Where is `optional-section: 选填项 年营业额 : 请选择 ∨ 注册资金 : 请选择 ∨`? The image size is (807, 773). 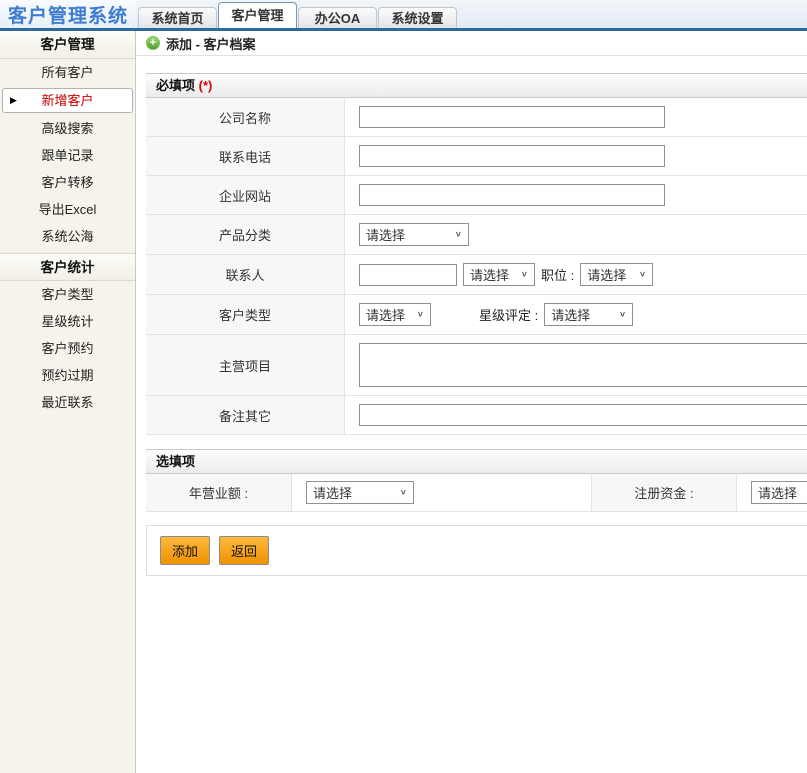 optional-section: 选填项 年营业额 : 请选择 ∨ 注册资金 : 请选择 ∨ is located at coordinates (476, 480).